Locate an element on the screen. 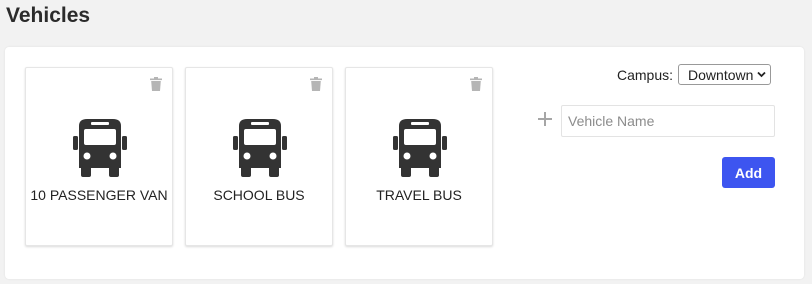  vehicle-card: TRAVEL BUS is located at coordinates (419, 156).